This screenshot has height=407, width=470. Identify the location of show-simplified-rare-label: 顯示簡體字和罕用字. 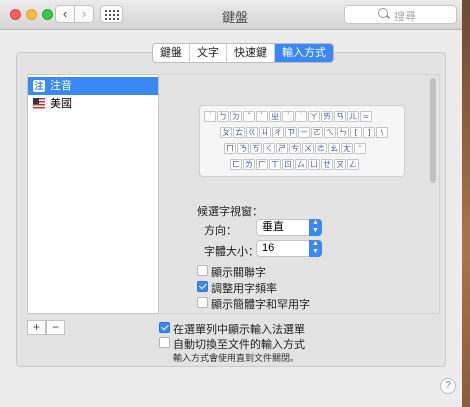
(260, 305).